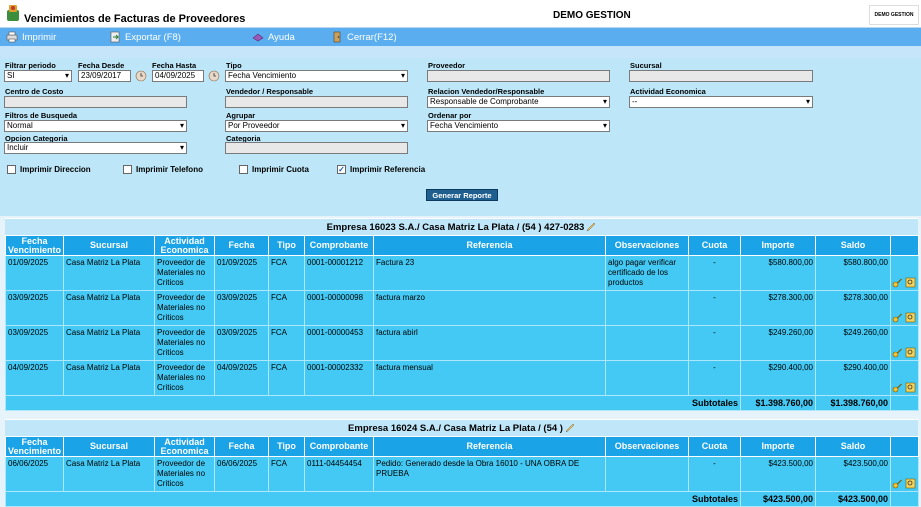 The height and width of the screenshot is (507, 921). Describe the element at coordinates (339, 378) in the screenshot. I see `comprobante-cell: 0001-00002332` at that location.